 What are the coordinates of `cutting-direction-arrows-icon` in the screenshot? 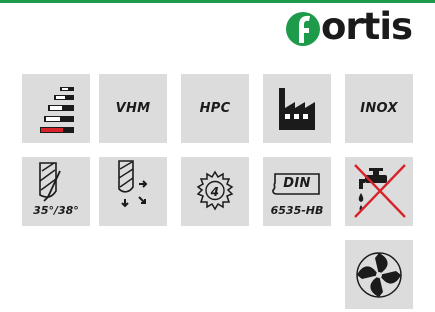 It's located at (133, 184).